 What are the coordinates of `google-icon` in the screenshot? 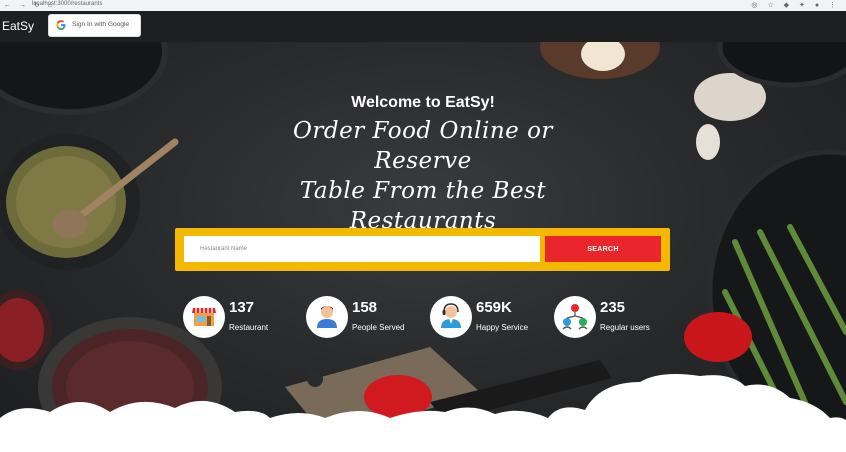 It's located at (61, 25).